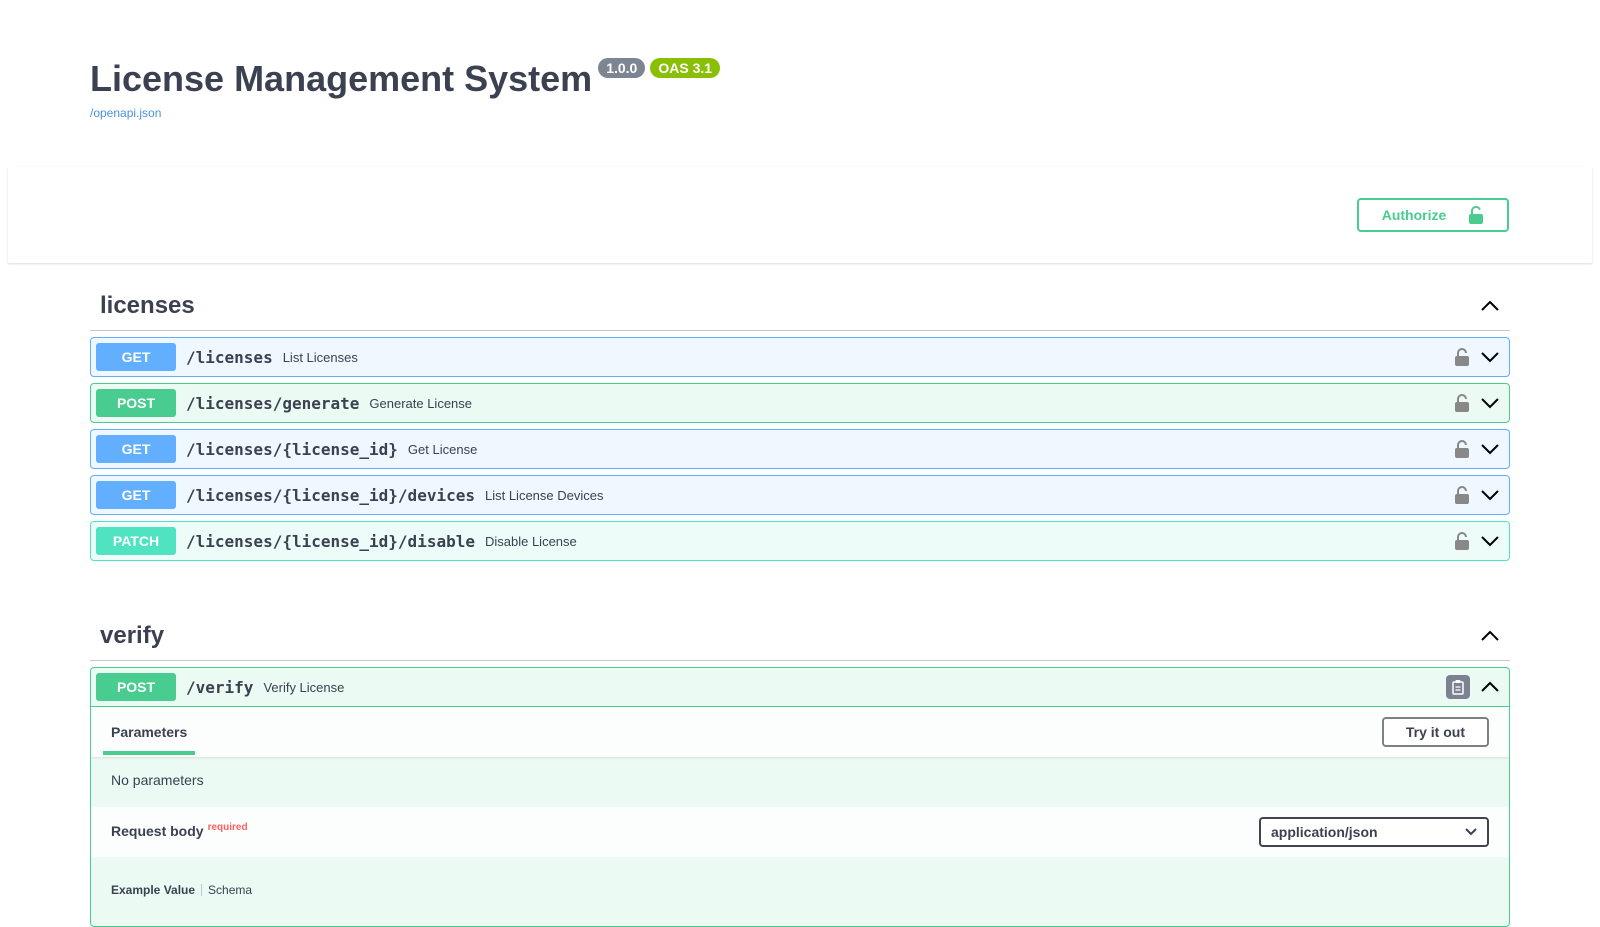 The height and width of the screenshot is (927, 1600). What do you see at coordinates (544, 495) in the screenshot?
I see `operation-summary: List License Devices` at bounding box center [544, 495].